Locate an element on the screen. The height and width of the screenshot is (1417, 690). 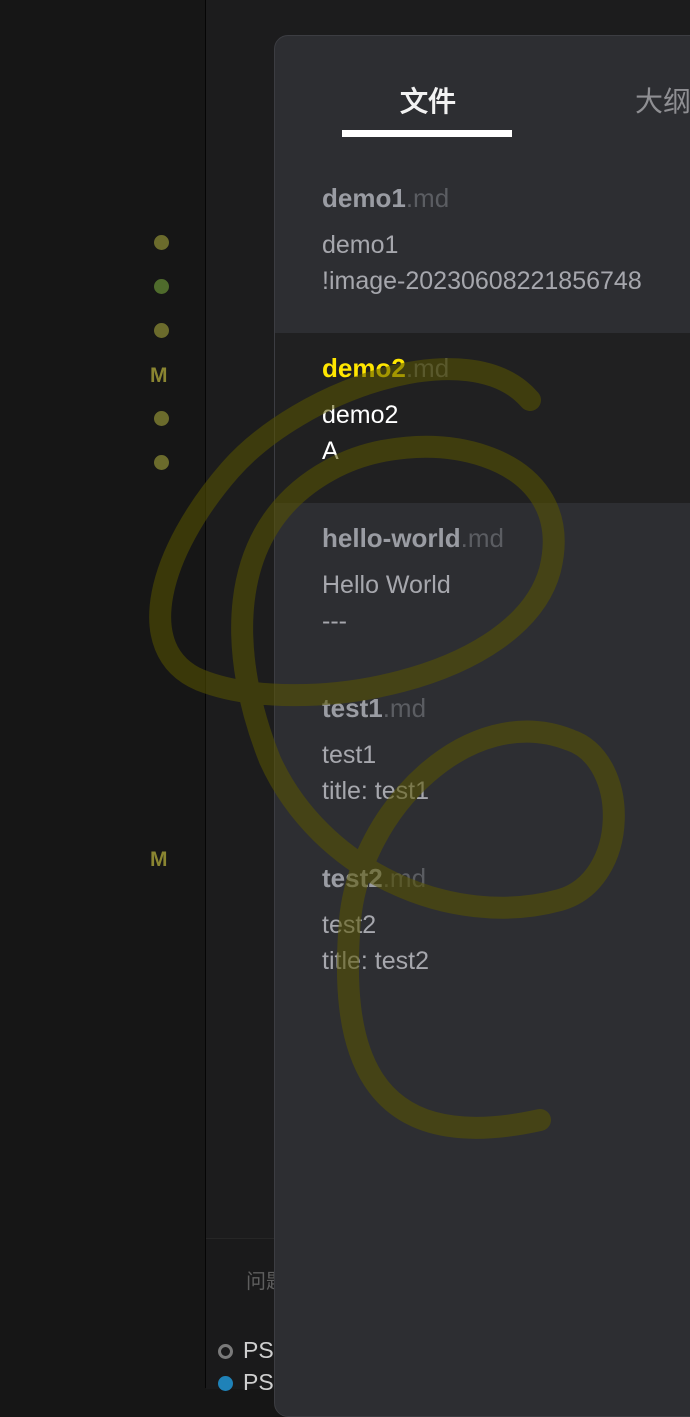
file-preview-line: !image-20230608221856748 is located at coordinates (482, 281).